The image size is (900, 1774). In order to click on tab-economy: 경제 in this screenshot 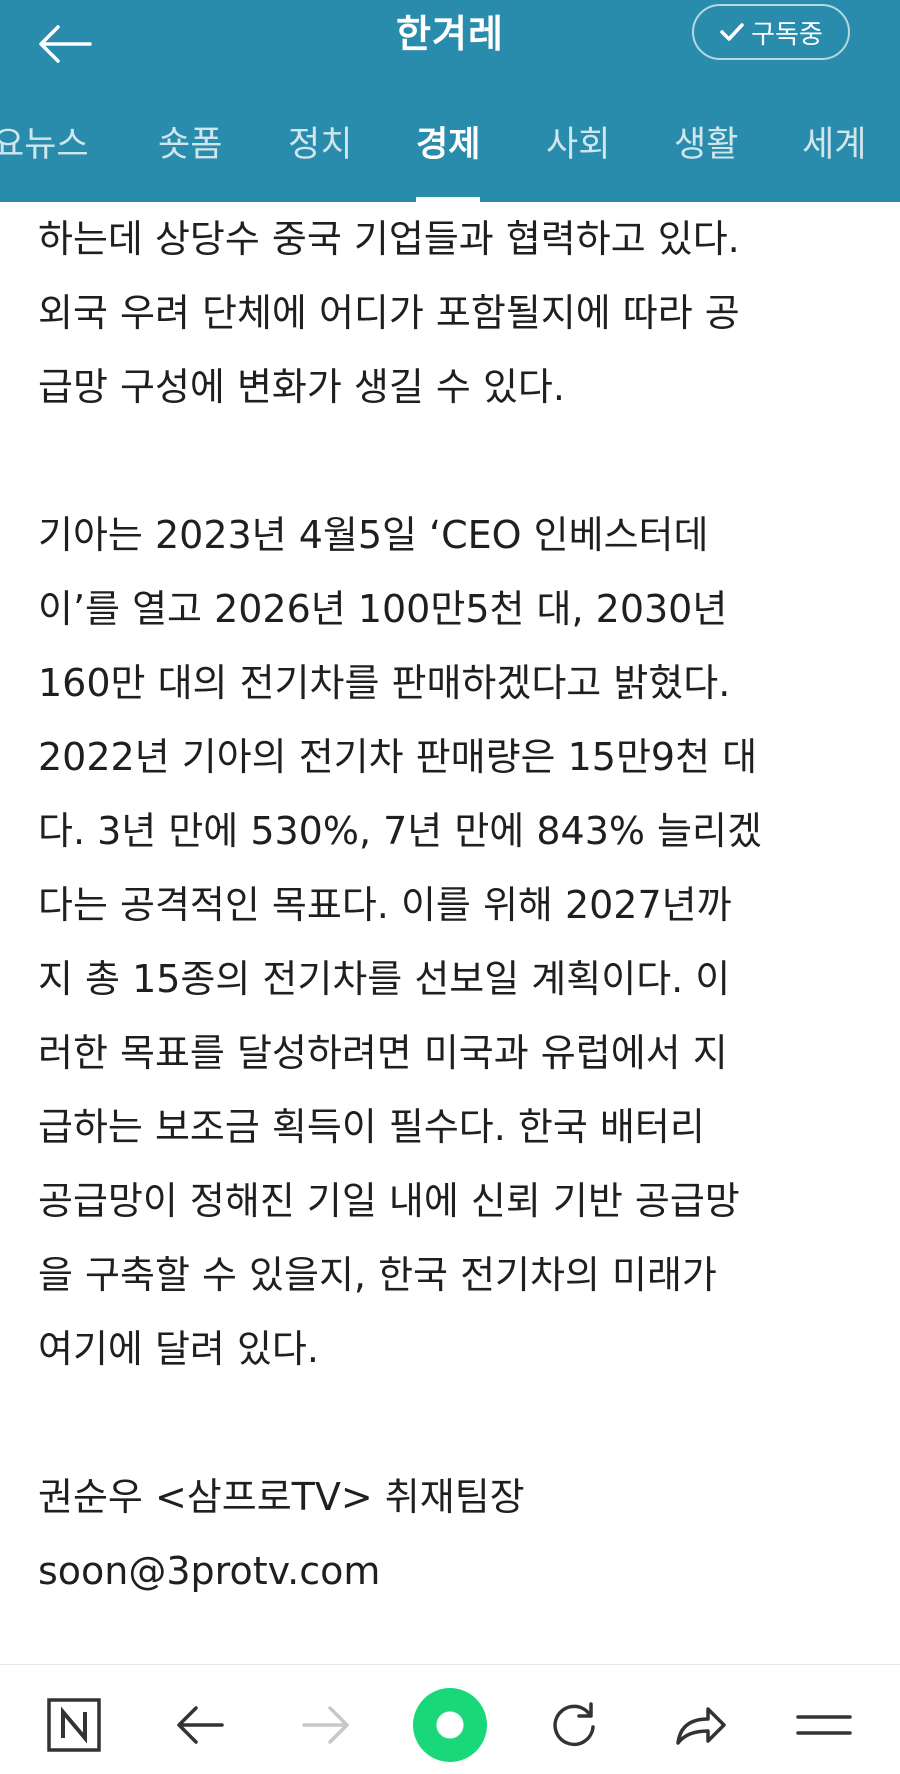, I will do `click(448, 147)`.